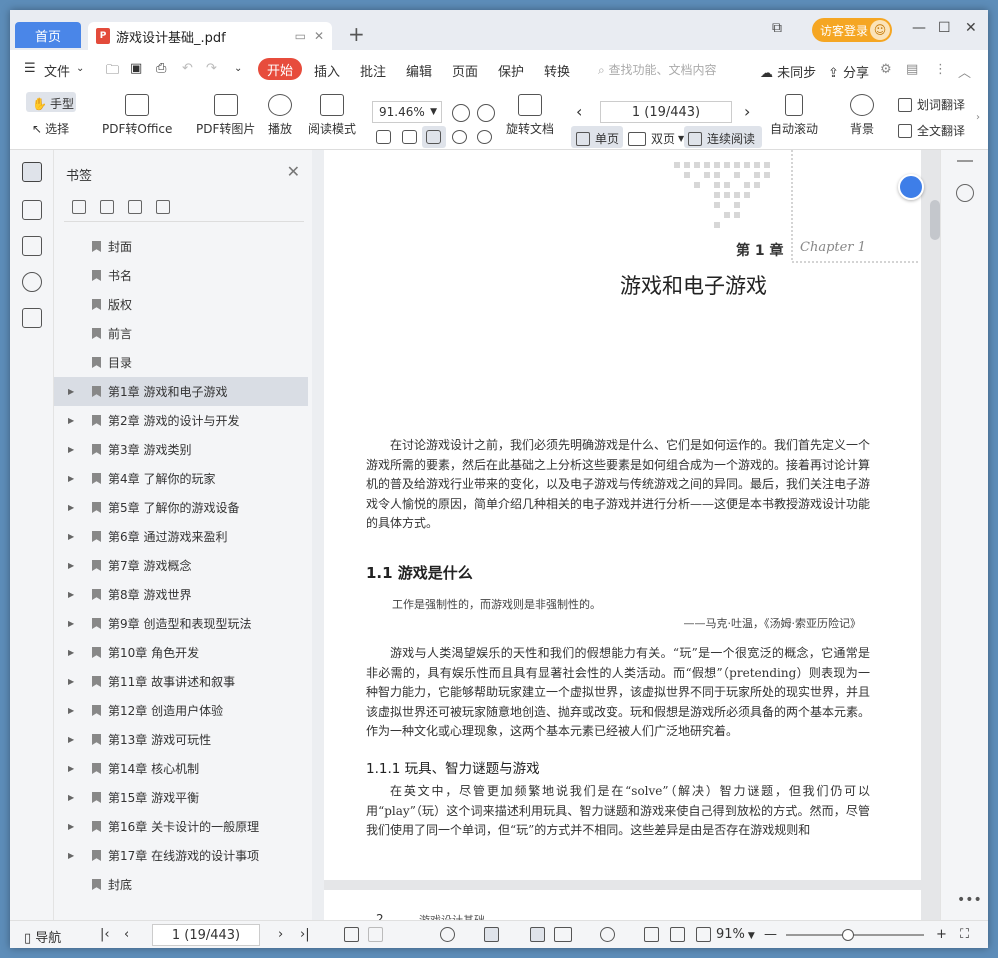 The image size is (998, 958). Describe the element at coordinates (491, 934) in the screenshot. I see `continuous-view-icon` at that location.